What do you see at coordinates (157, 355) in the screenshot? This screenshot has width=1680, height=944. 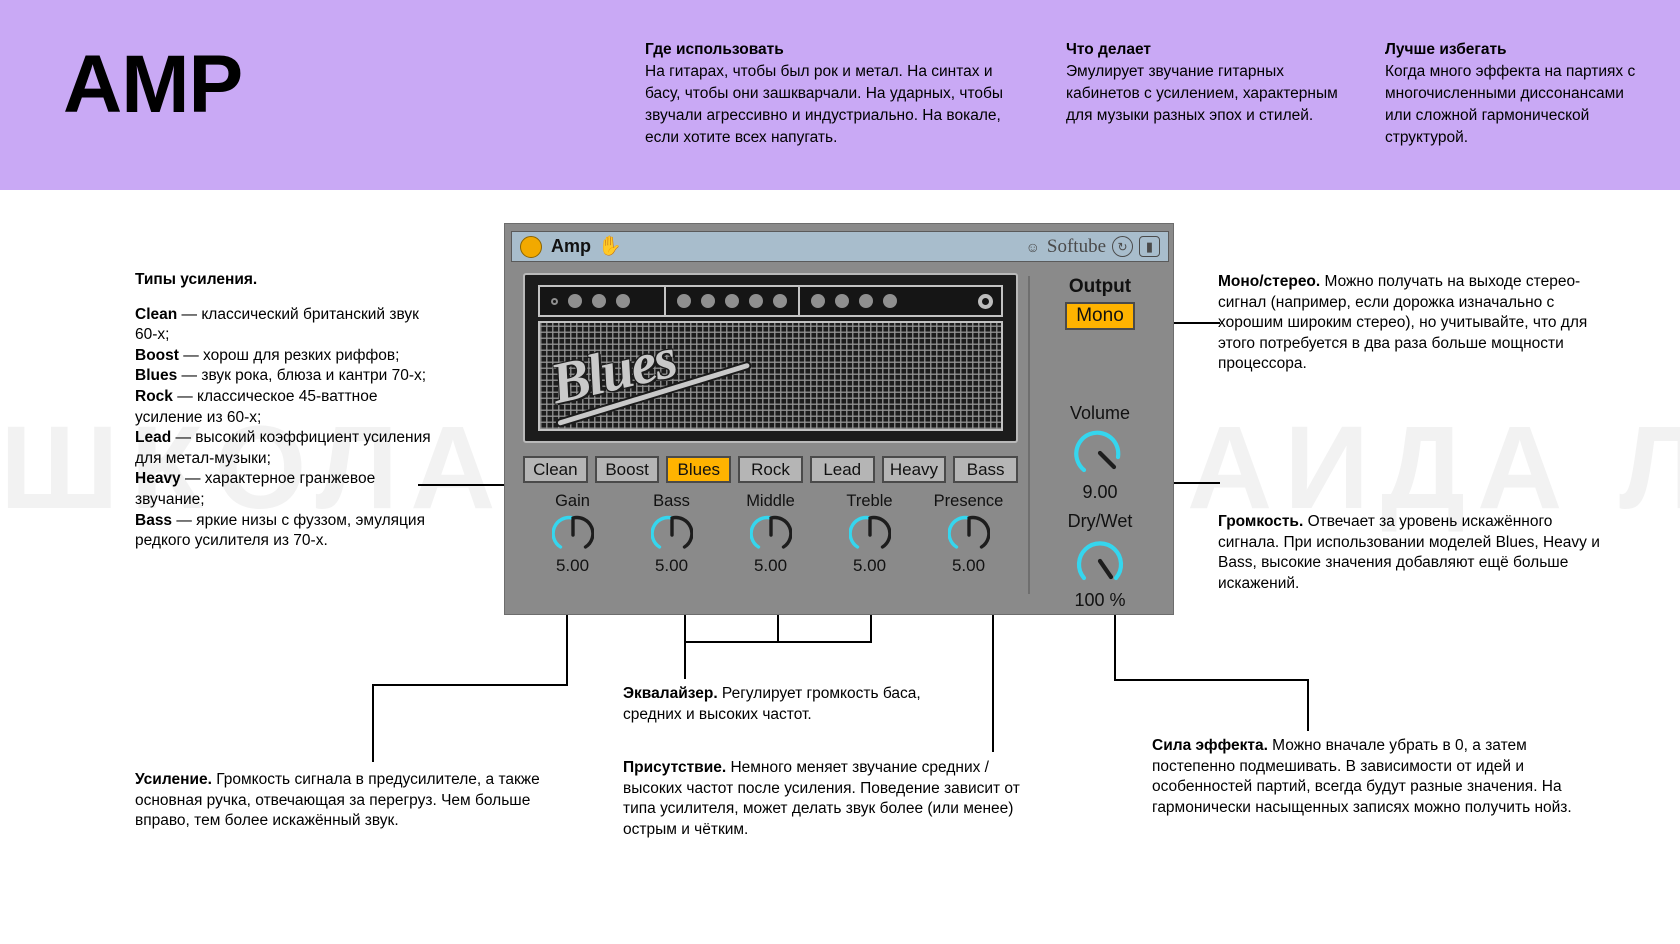 I see `type-name-boost: Boost` at bounding box center [157, 355].